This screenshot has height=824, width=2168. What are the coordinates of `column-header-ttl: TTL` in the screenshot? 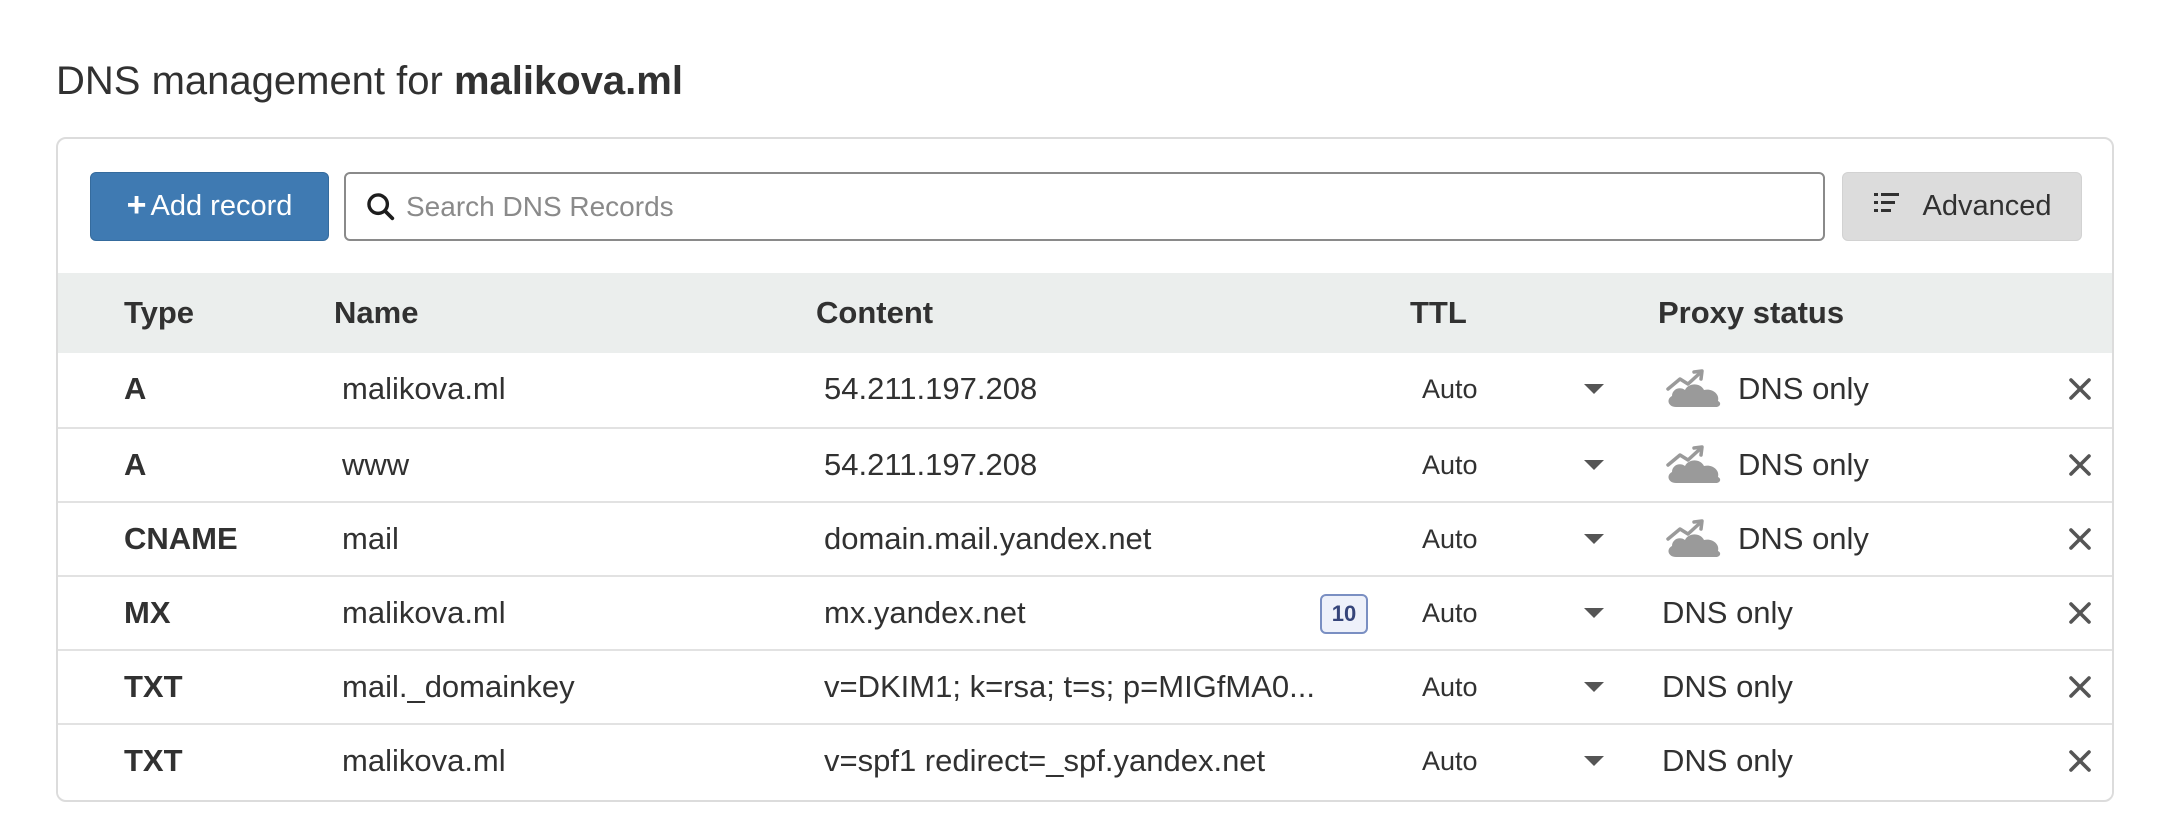 It's located at (1438, 312).